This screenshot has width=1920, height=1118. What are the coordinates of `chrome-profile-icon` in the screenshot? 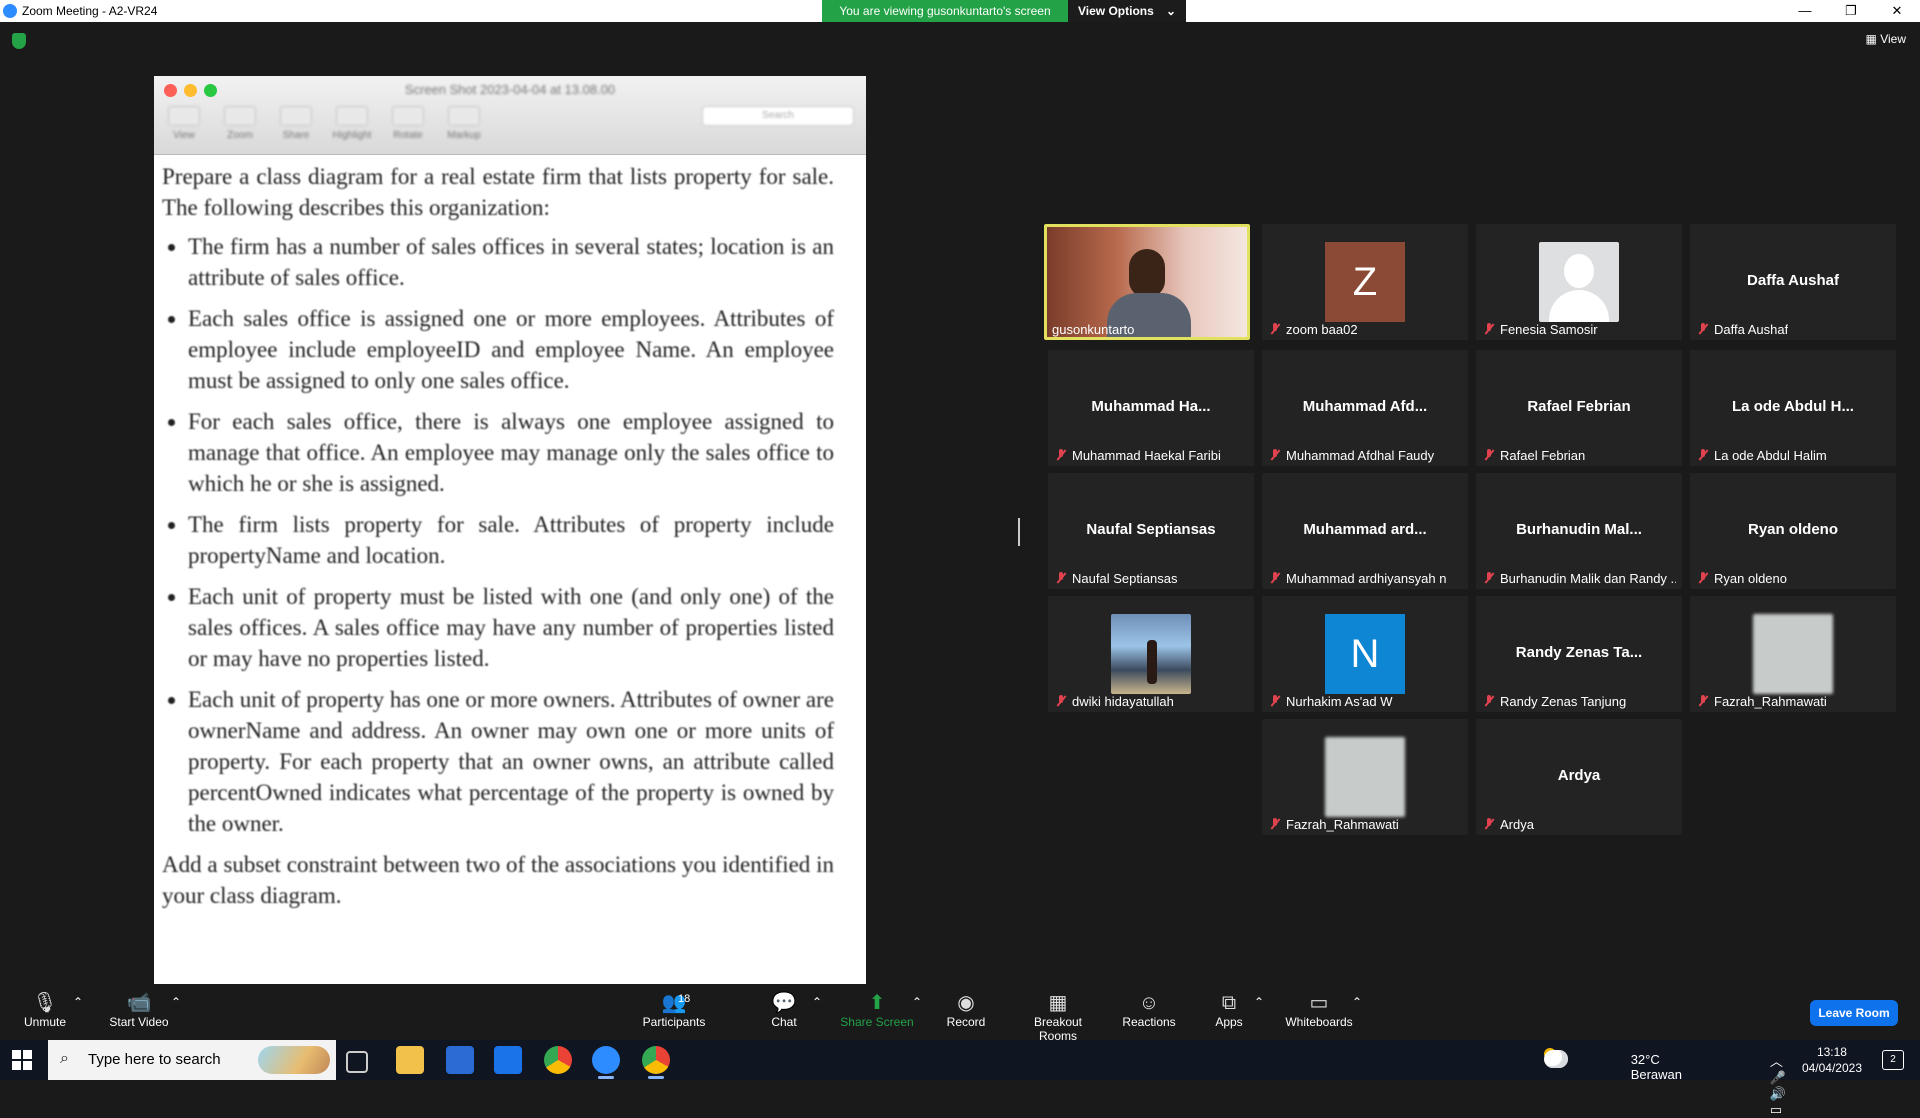 It's located at (656, 1062).